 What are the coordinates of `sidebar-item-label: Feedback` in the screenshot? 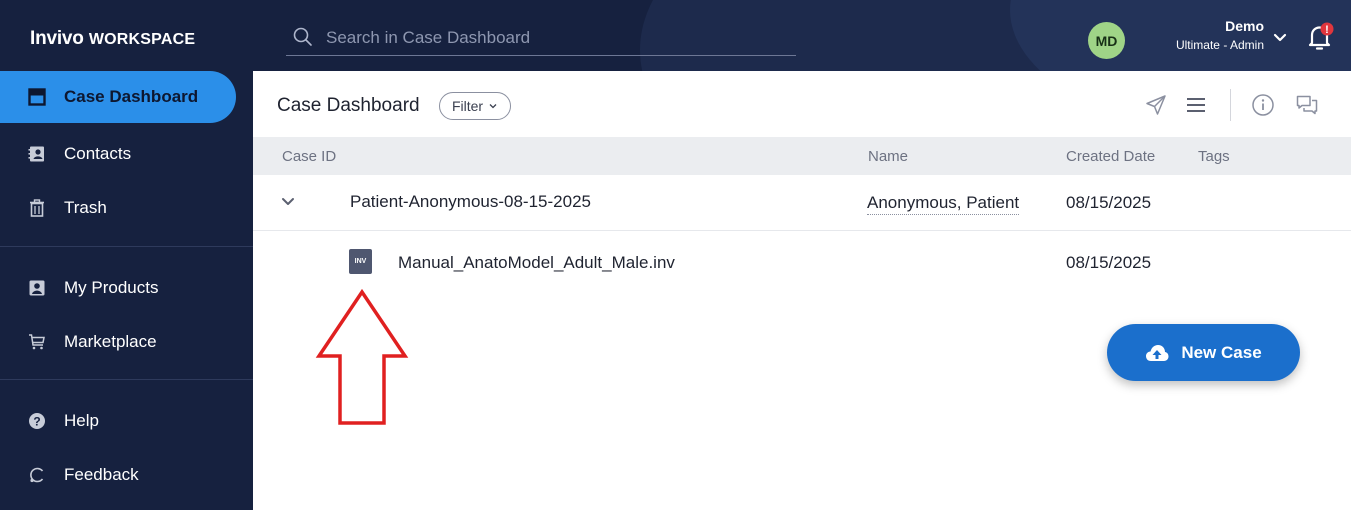 It's located at (101, 474).